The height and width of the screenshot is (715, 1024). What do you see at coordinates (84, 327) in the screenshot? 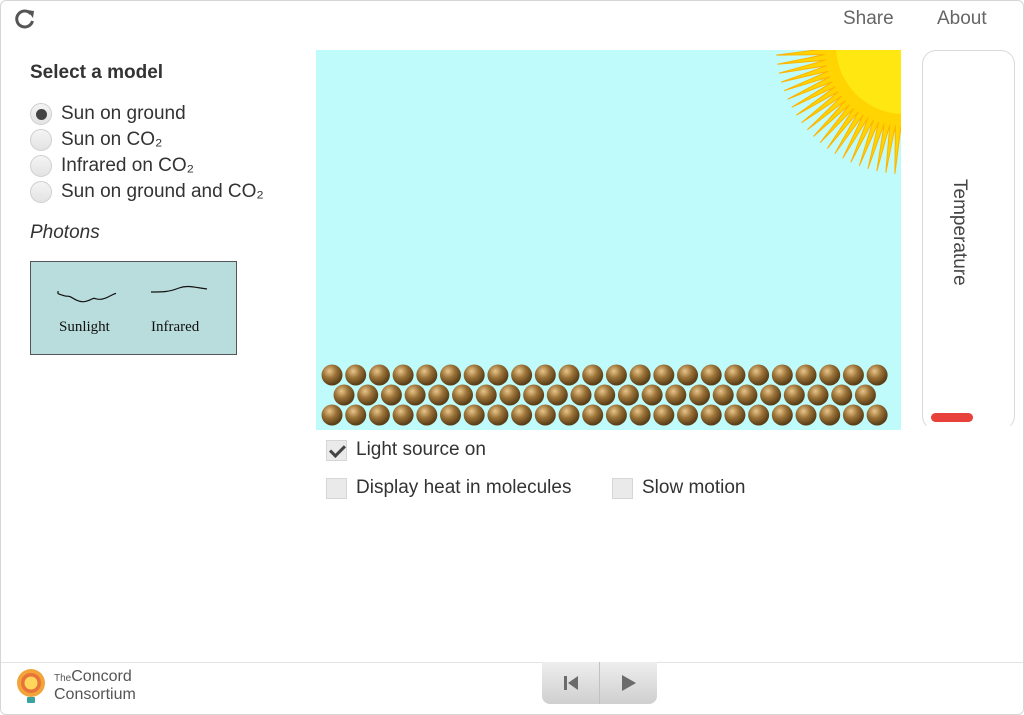
I see `sunlight-label: Sunlight` at bounding box center [84, 327].